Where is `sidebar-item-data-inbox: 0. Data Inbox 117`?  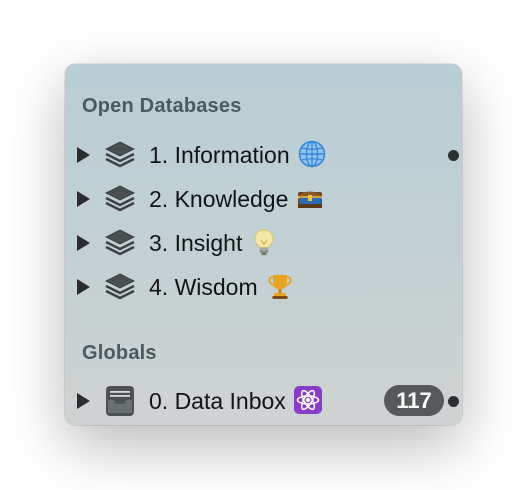
sidebar-item-data-inbox: 0. Data Inbox 117 is located at coordinates (263, 401).